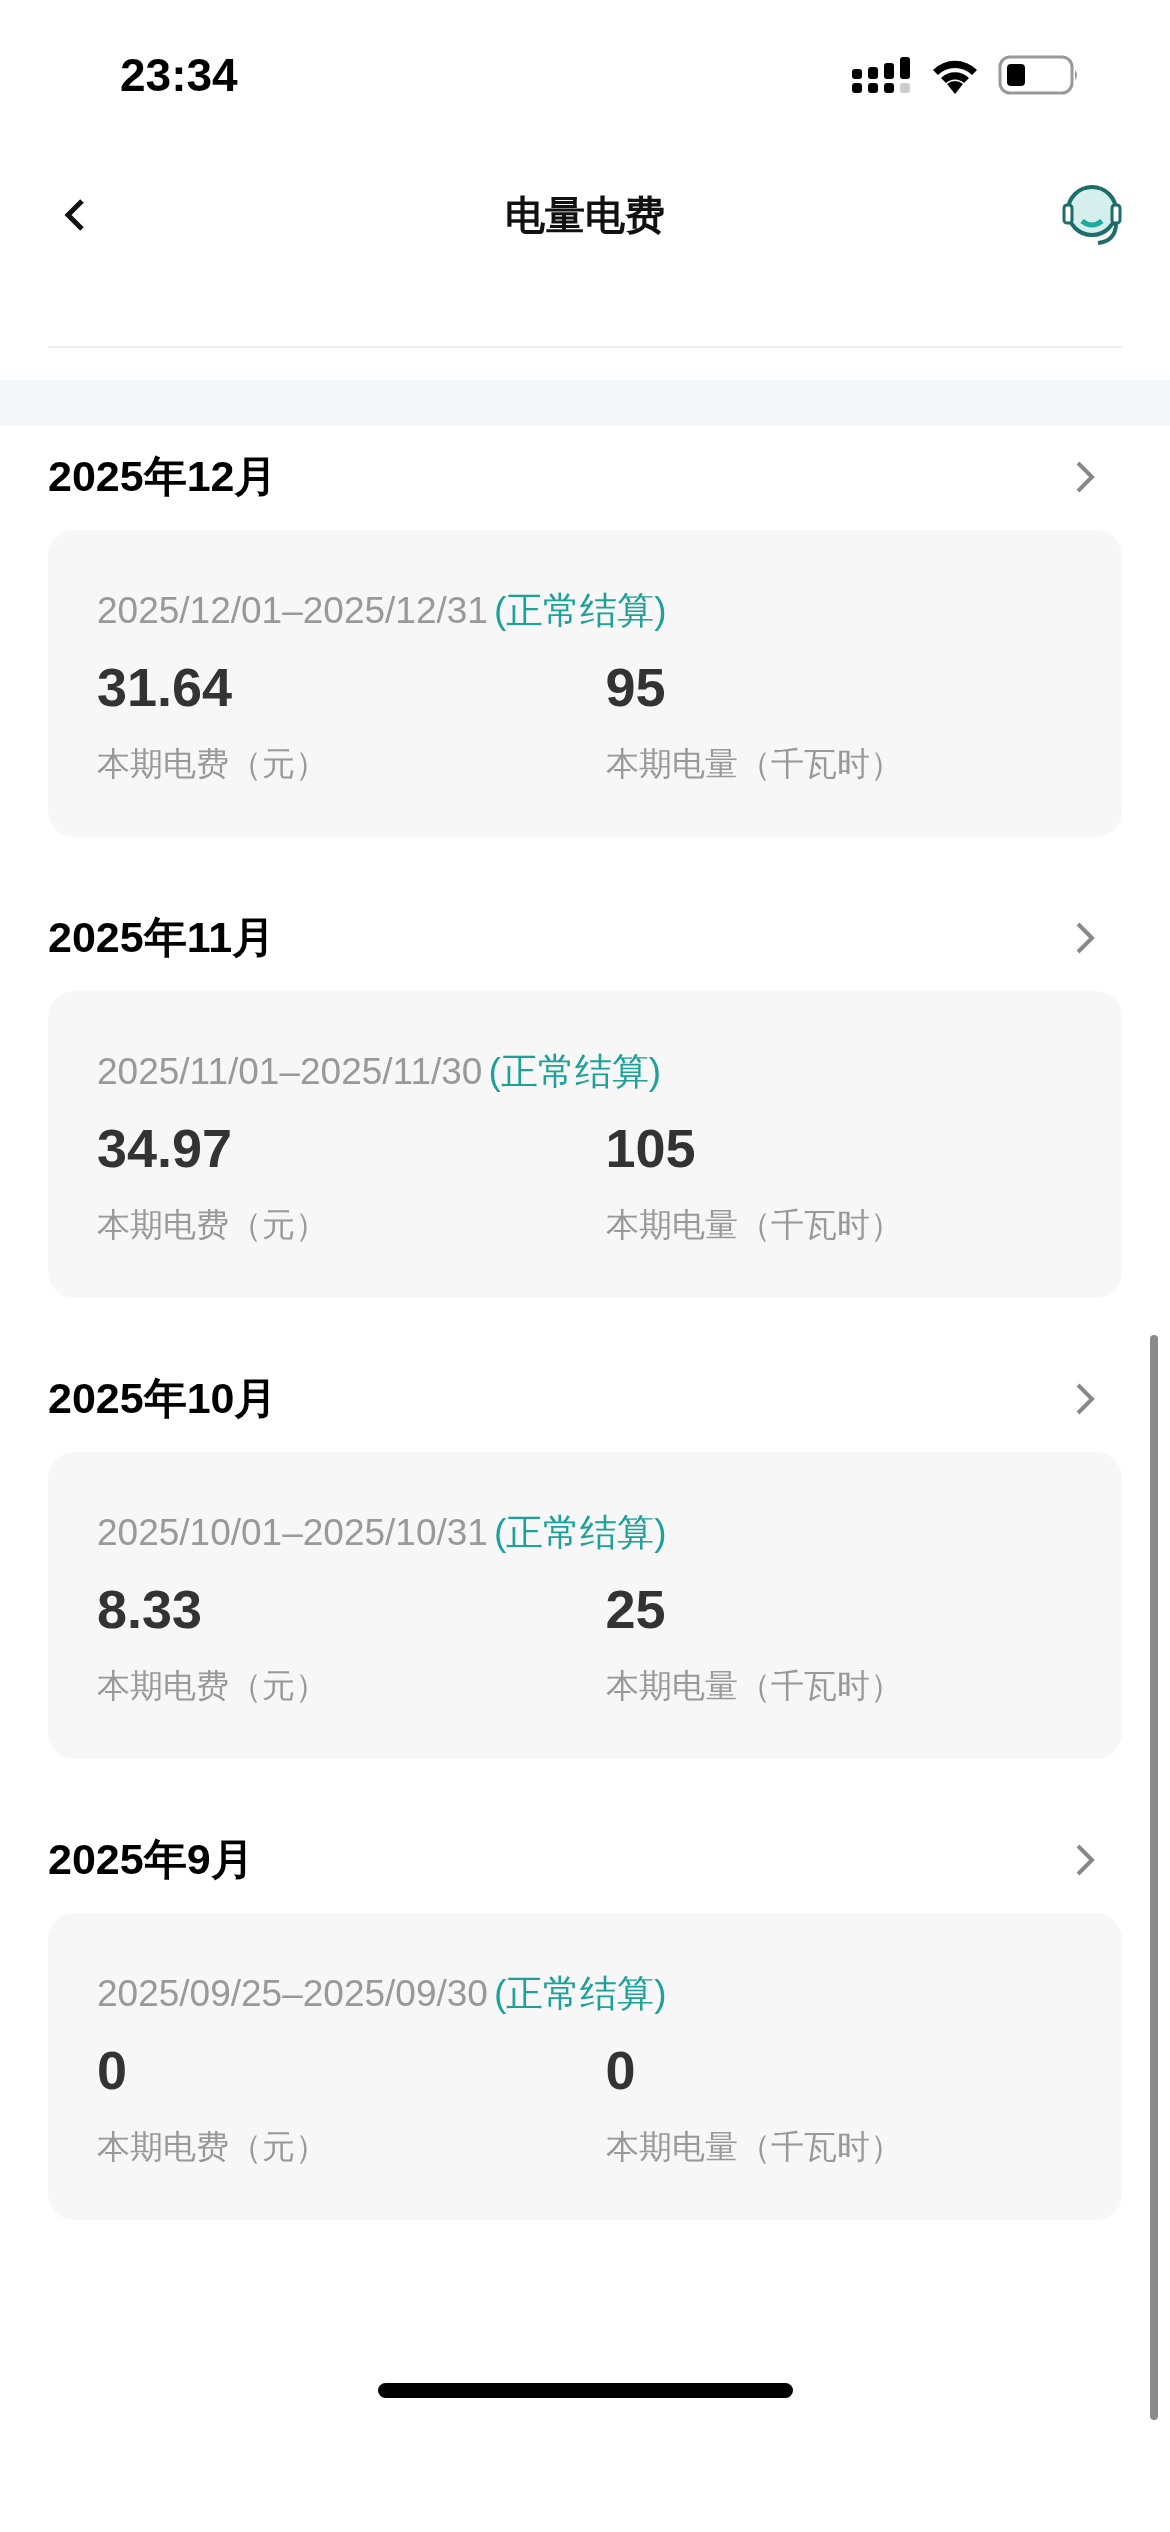 The width and height of the screenshot is (1170, 2532). What do you see at coordinates (1092, 215) in the screenshot?
I see `headset-icon` at bounding box center [1092, 215].